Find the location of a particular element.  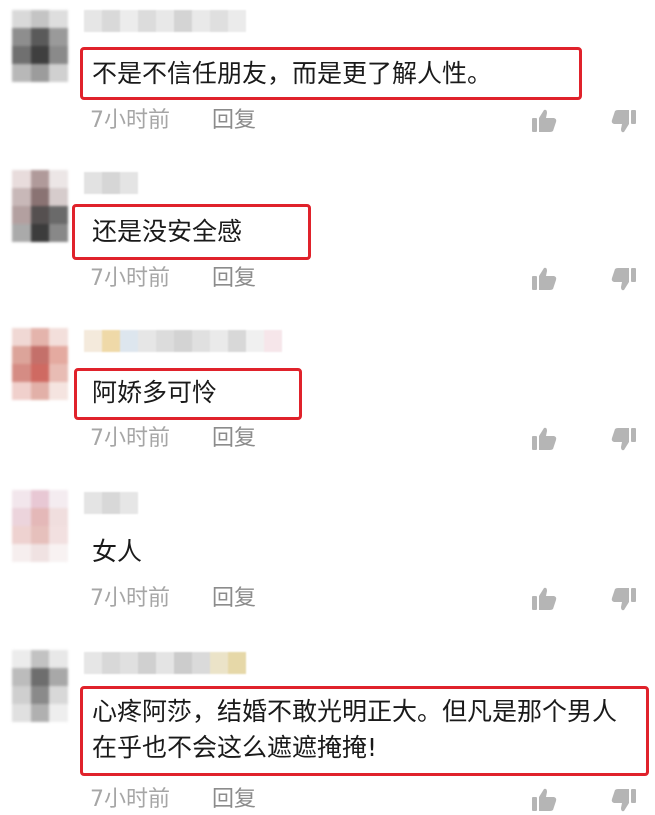

comment-text: 不是不信任朋友，而是更了解人性。 is located at coordinates (292, 73).